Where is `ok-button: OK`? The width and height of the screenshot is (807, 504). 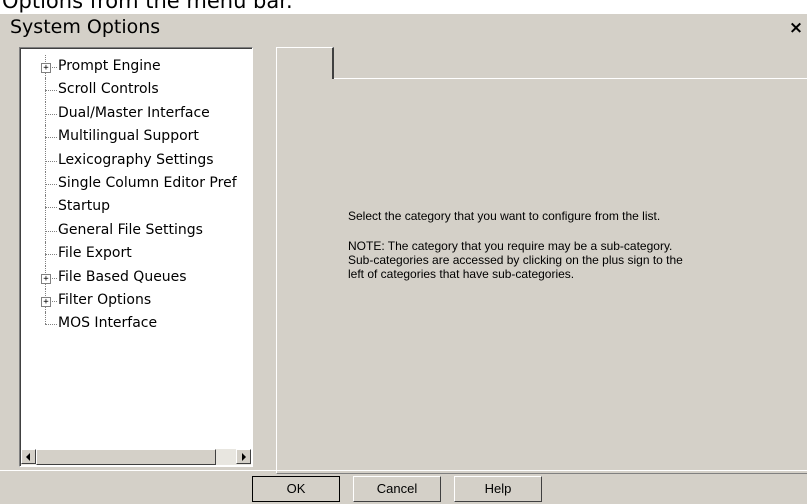 ok-button: OK is located at coordinates (296, 489).